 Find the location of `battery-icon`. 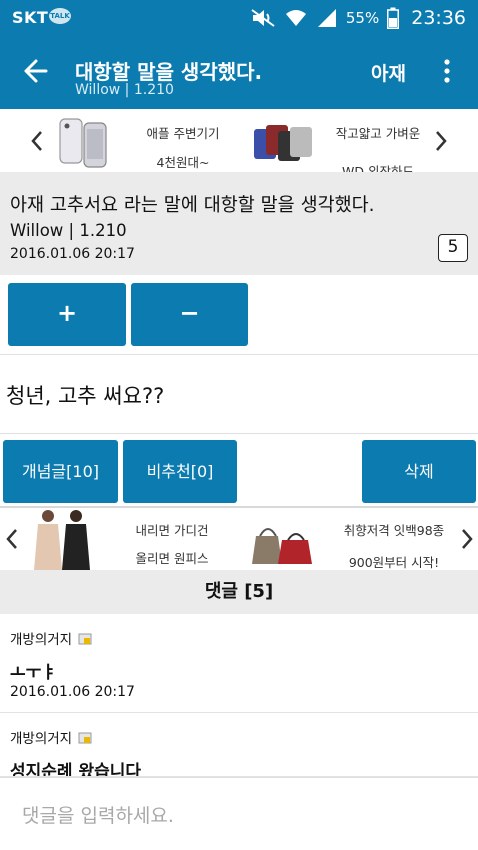

battery-icon is located at coordinates (393, 18).